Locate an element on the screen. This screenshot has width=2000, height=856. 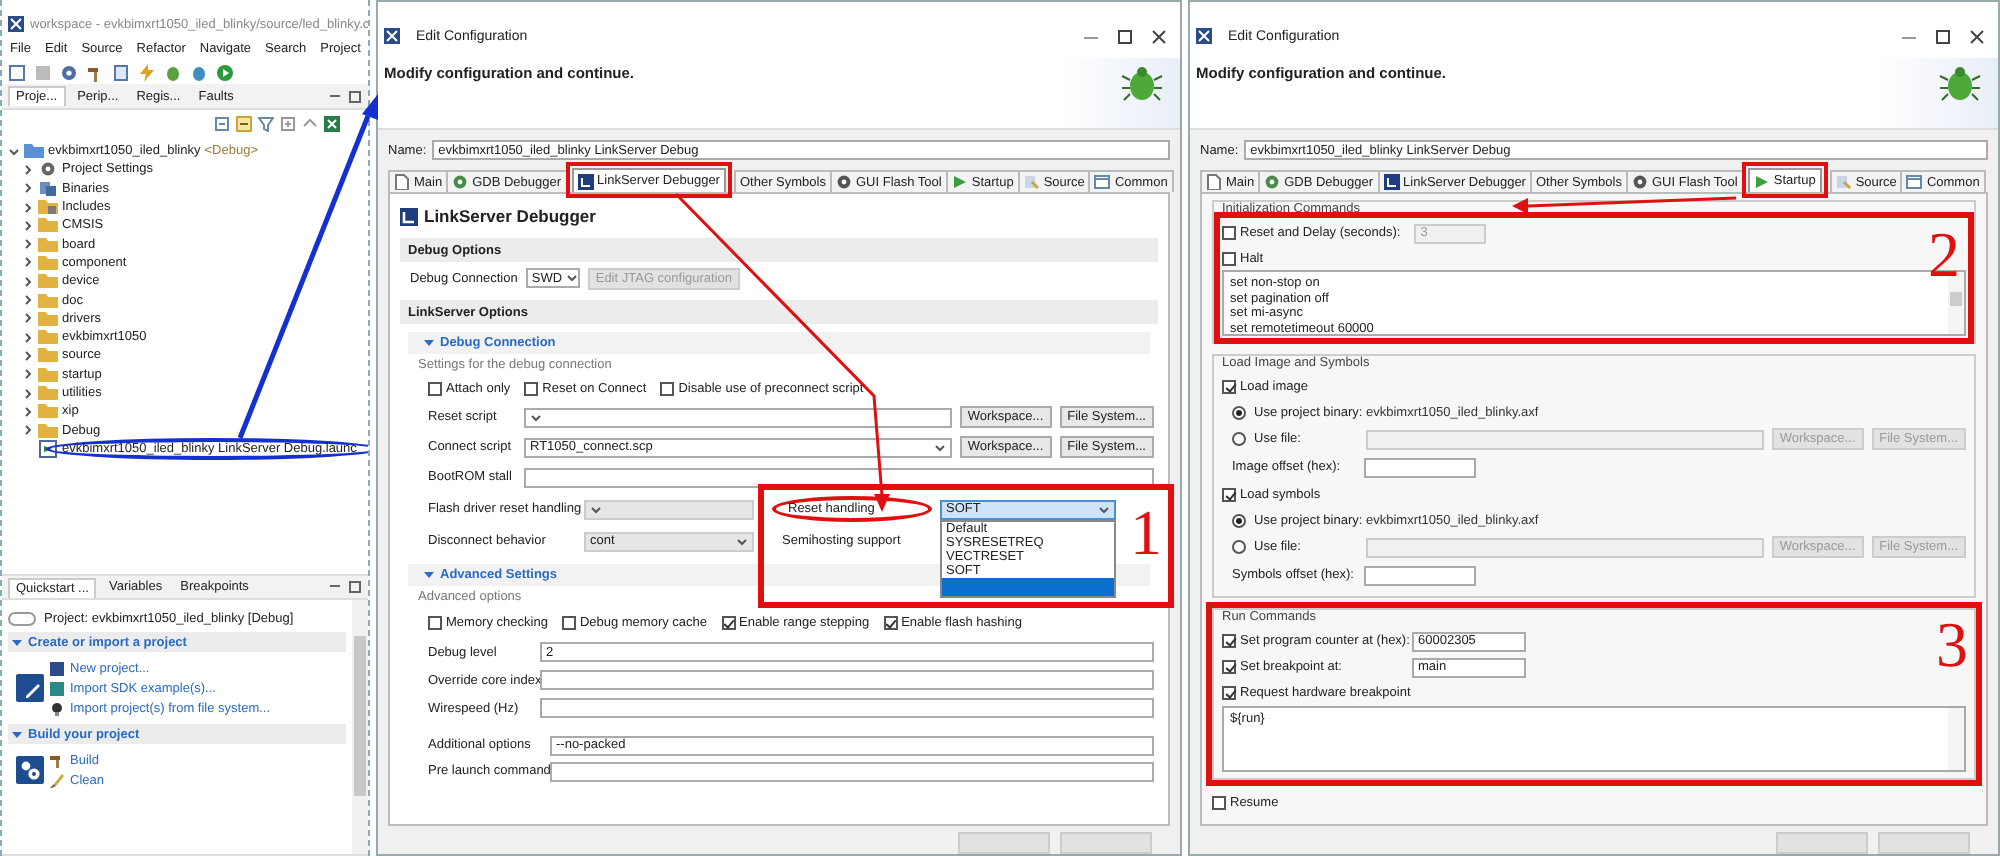
dropdown-option is located at coordinates (1028, 586).